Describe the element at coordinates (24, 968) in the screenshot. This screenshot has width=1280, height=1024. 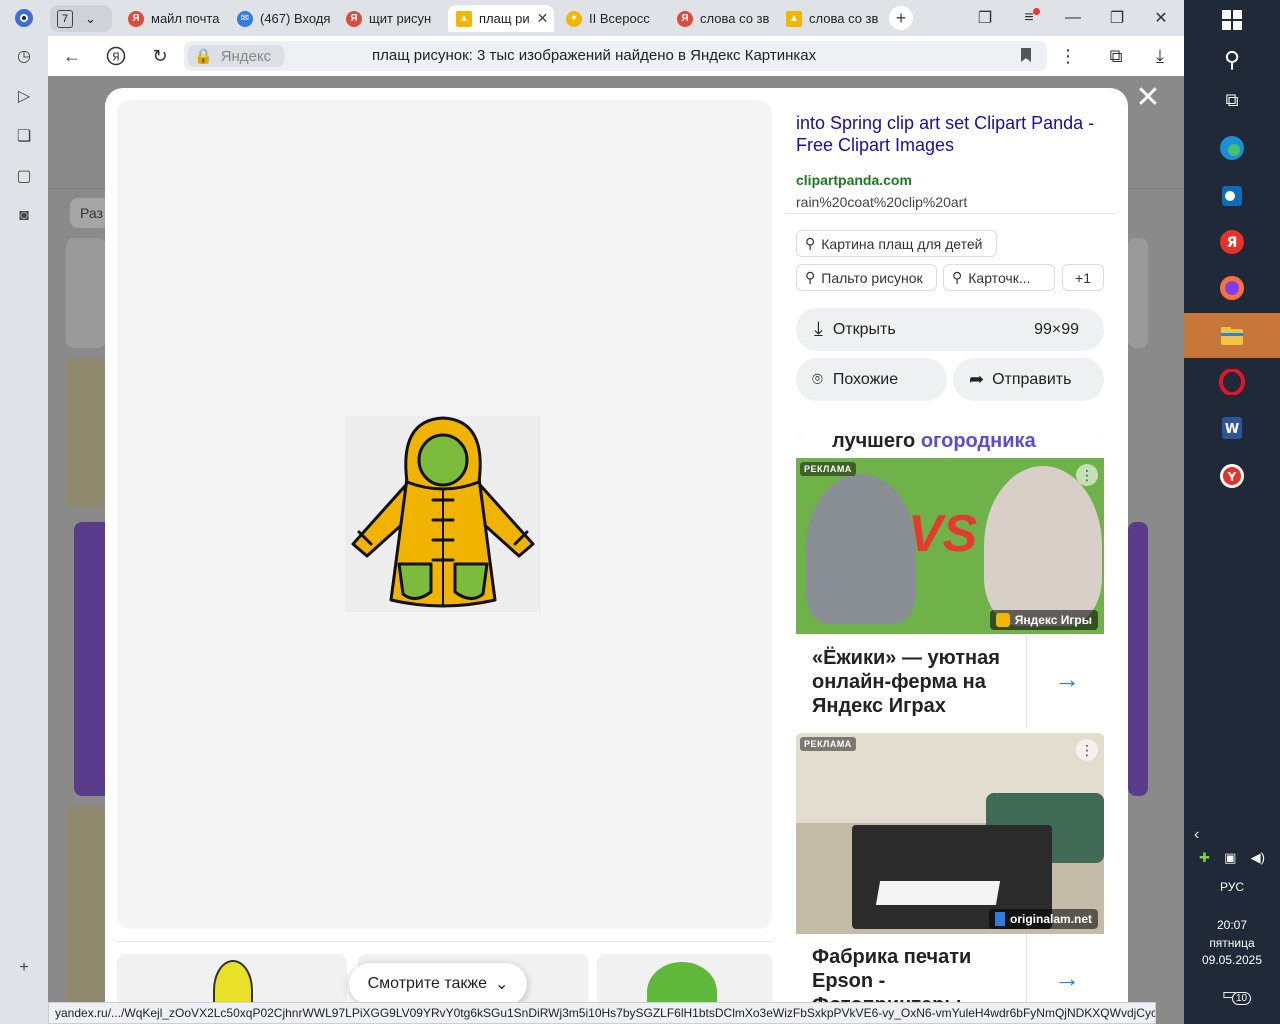
I see `add-panel-icon: +` at that location.